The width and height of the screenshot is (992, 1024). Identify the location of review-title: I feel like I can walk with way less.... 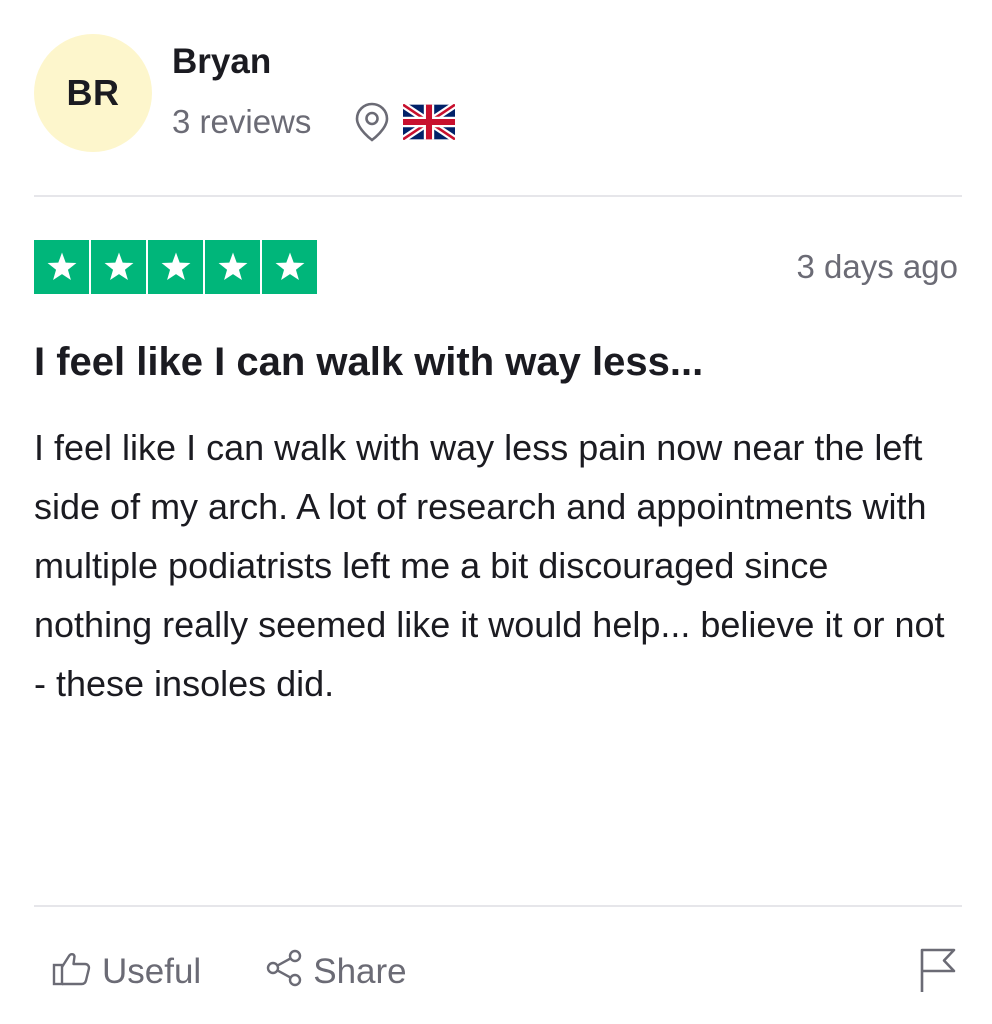
(494, 362).